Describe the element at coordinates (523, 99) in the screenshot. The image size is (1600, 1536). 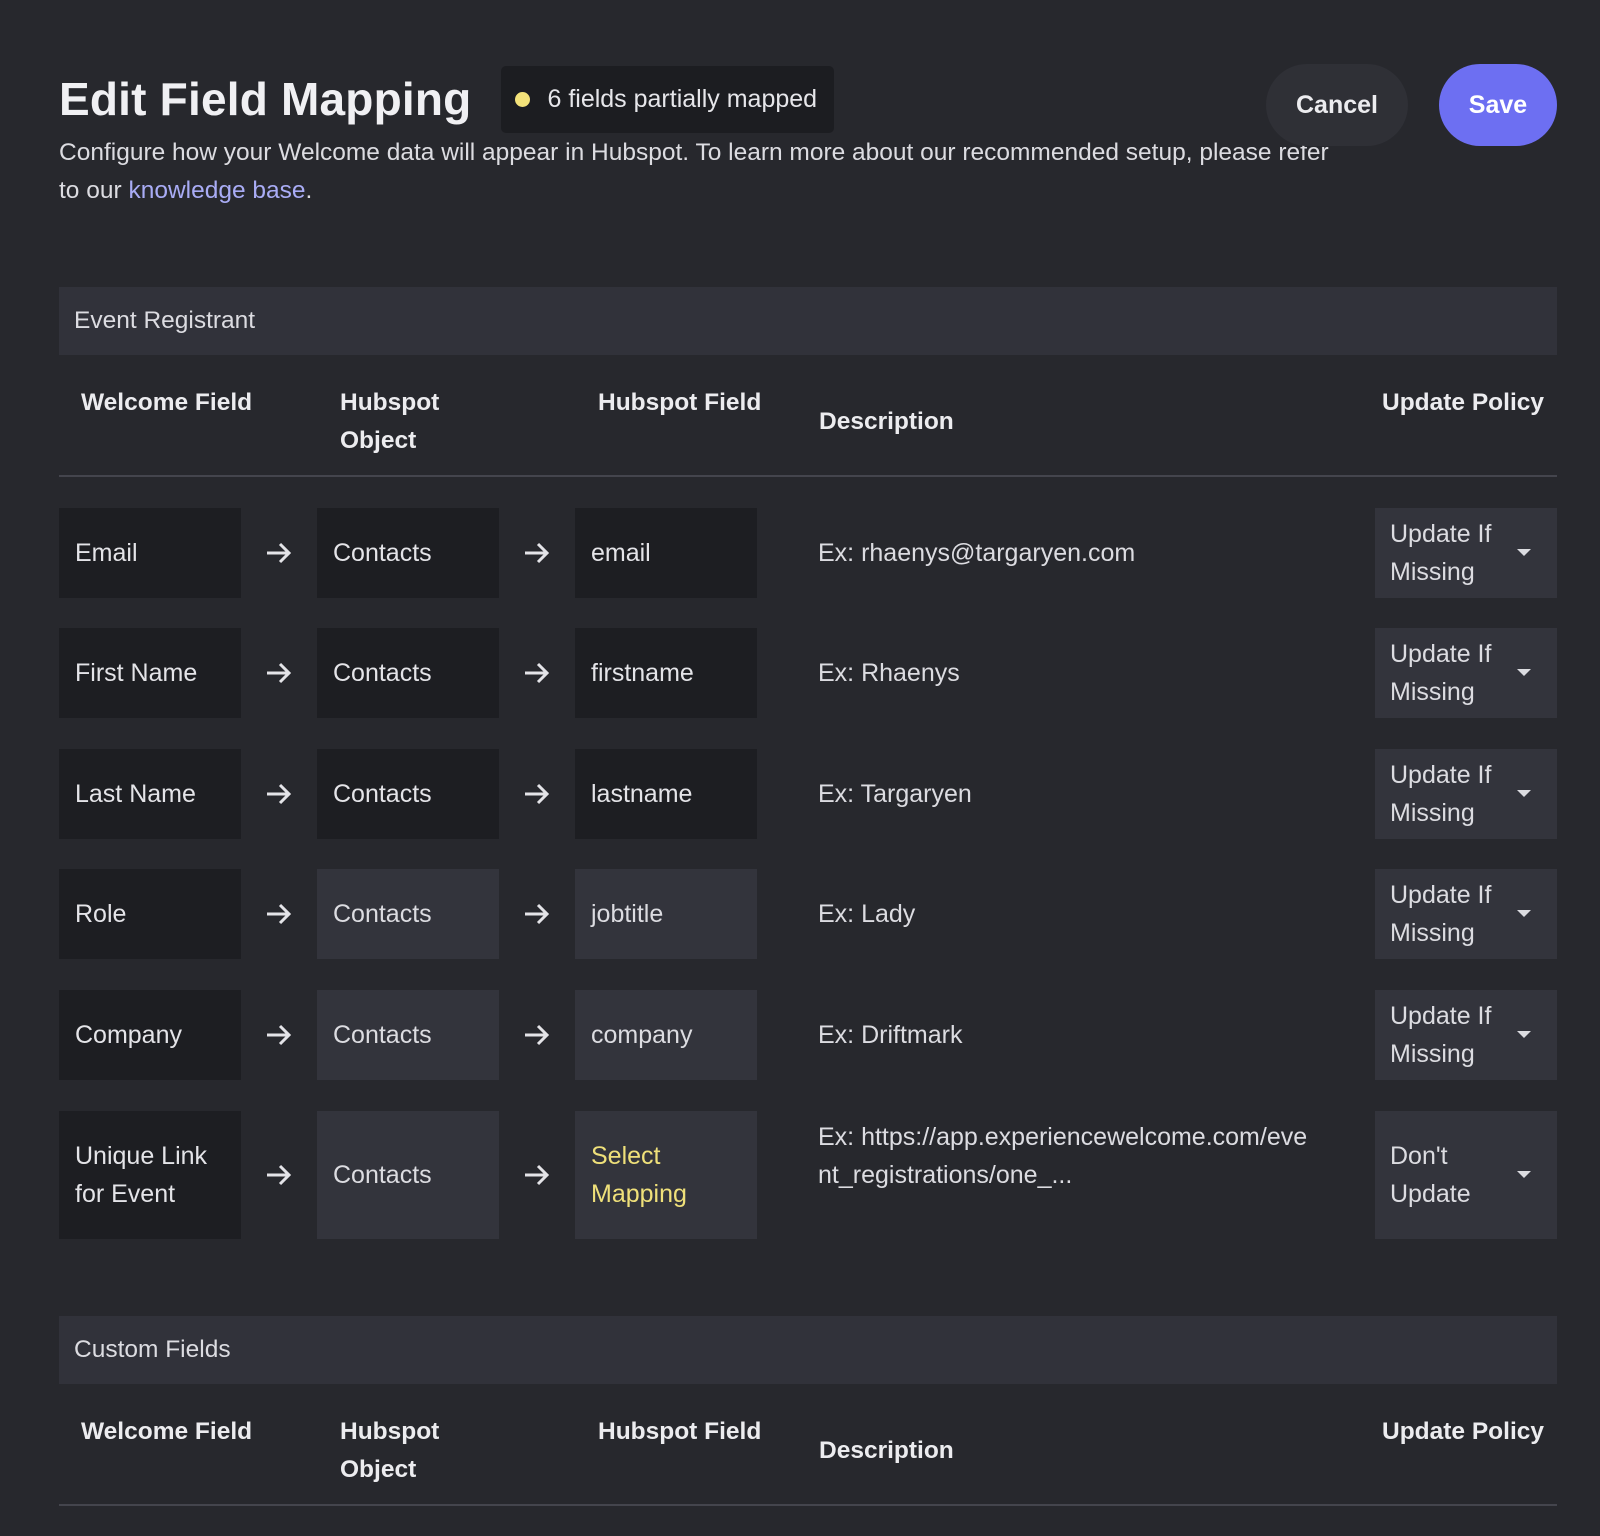
I see `status-dot-icon` at that location.